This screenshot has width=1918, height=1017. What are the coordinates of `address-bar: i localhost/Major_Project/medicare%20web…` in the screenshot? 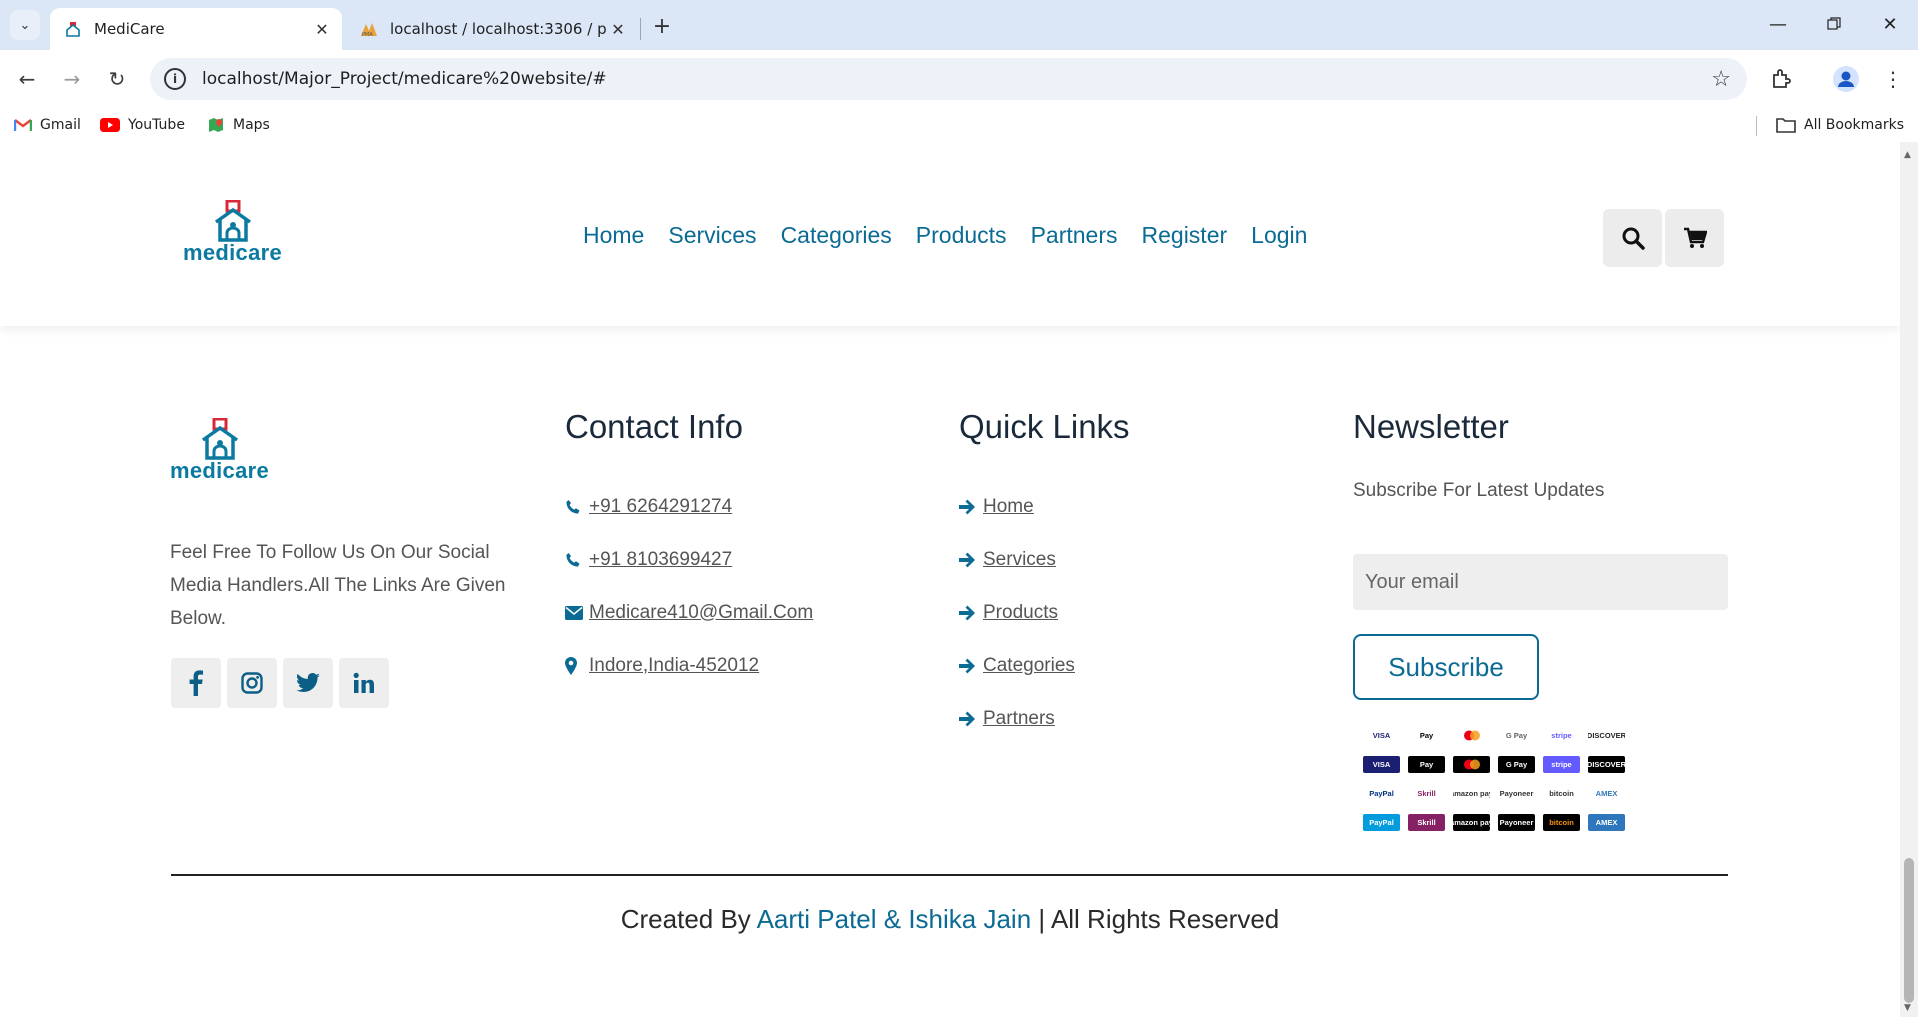 It's located at (948, 79).